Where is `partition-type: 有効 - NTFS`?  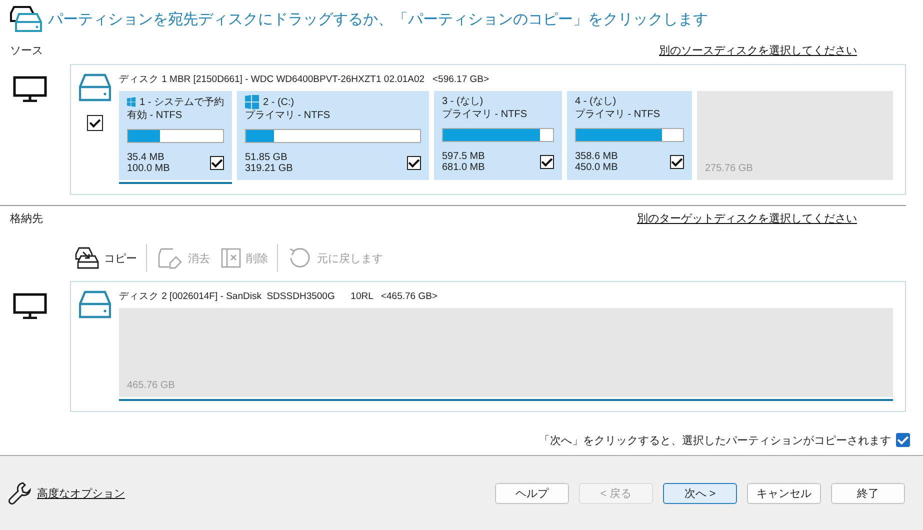 partition-type: 有効 - NTFS is located at coordinates (154, 115).